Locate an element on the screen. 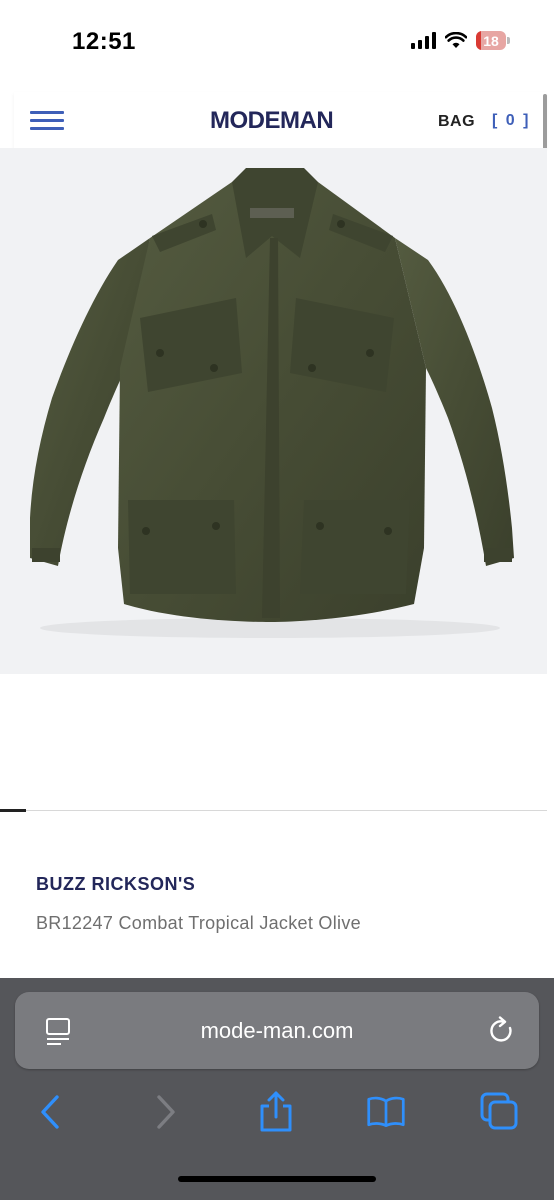 The width and height of the screenshot is (554, 1200). reload-icon is located at coordinates (502, 1031).